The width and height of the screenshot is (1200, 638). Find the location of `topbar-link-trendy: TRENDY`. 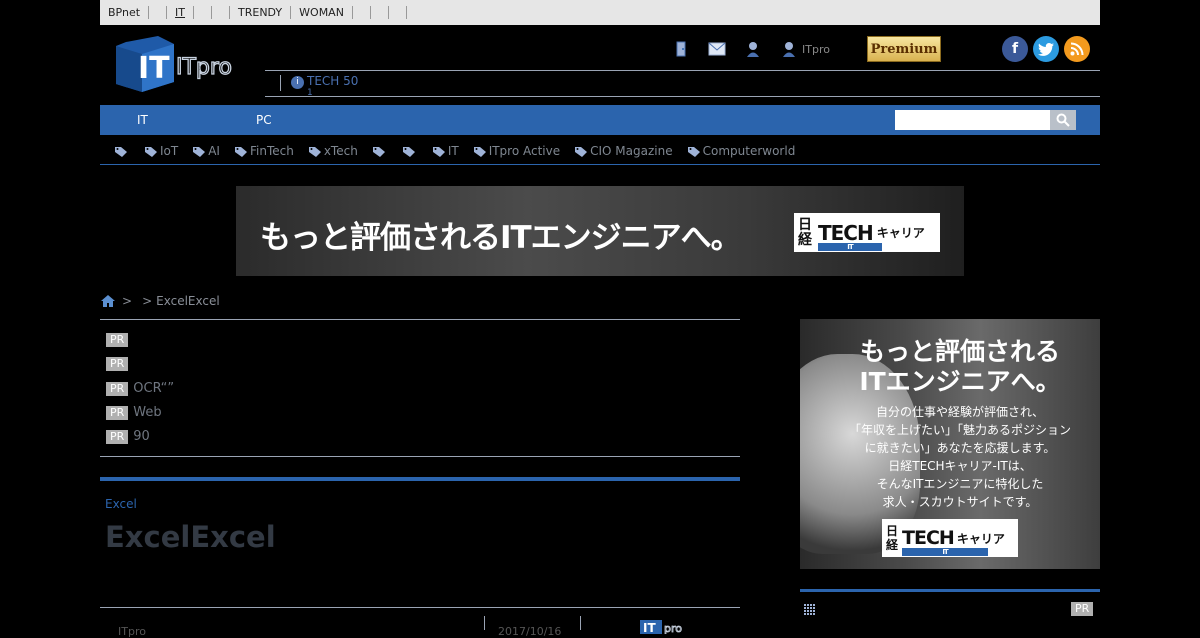

topbar-link-trendy: TRENDY is located at coordinates (261, 12).